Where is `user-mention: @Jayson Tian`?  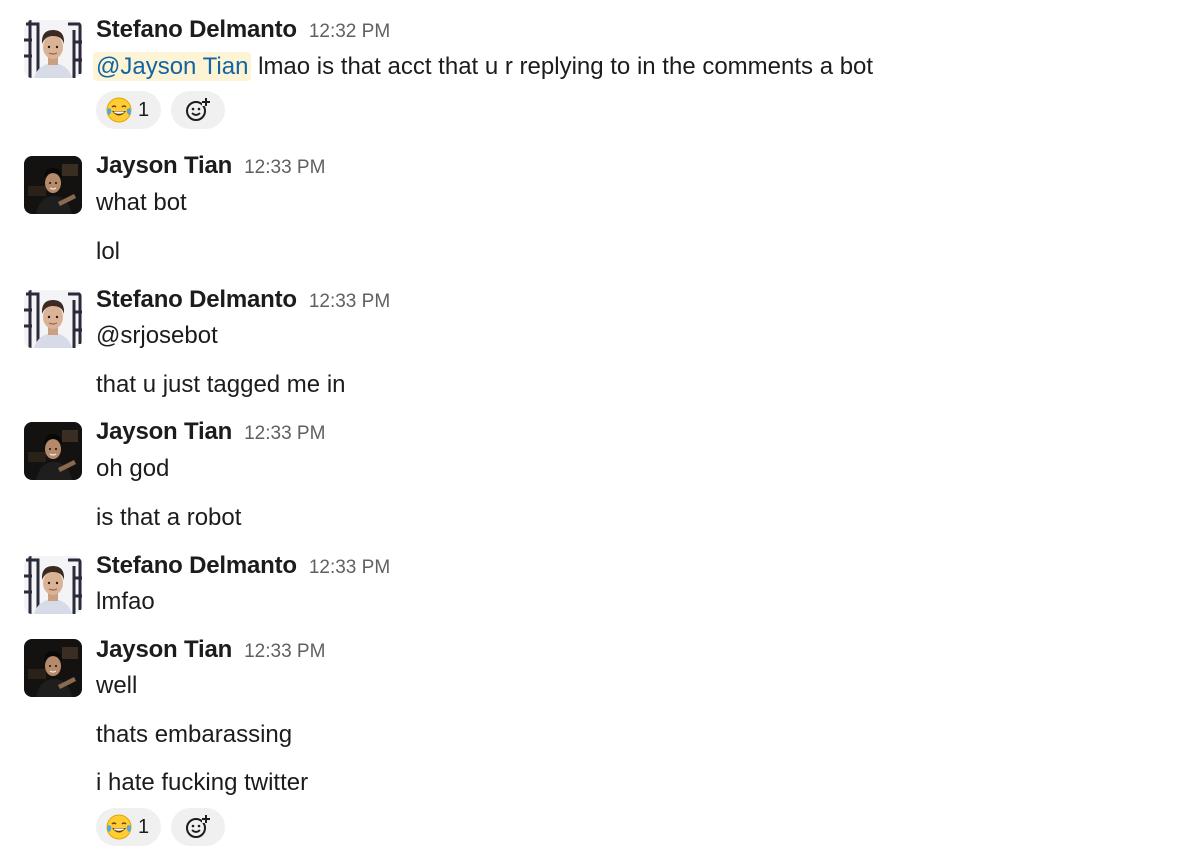 user-mention: @Jayson Tian is located at coordinates (172, 66).